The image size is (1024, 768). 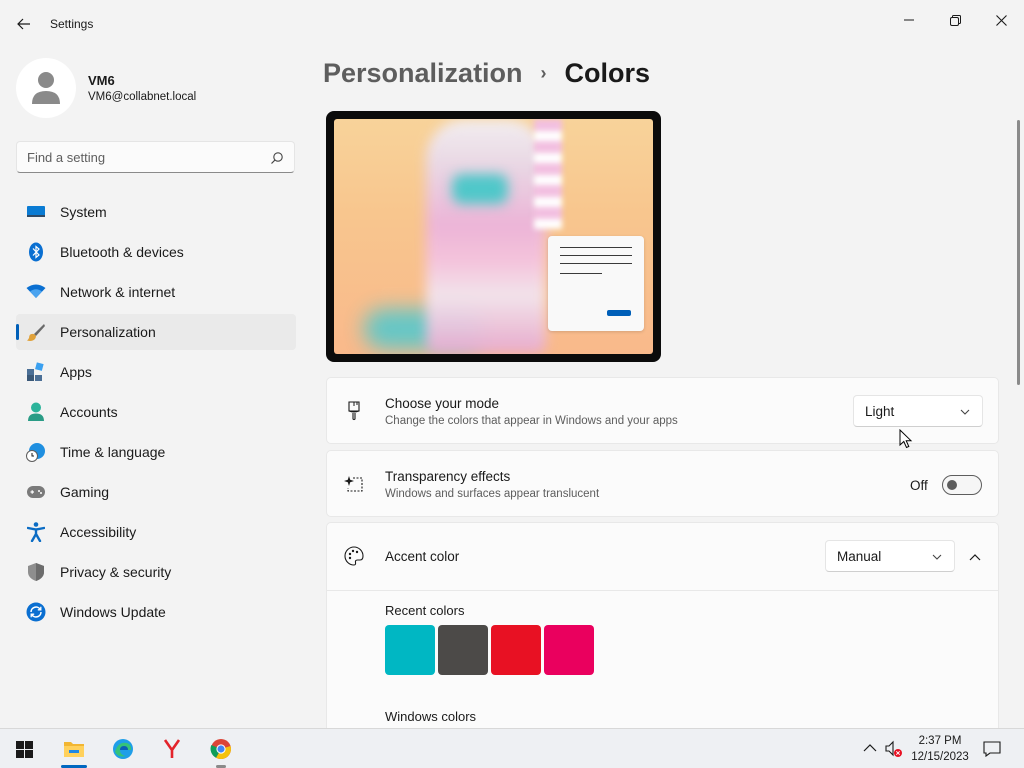 I want to click on transparency-sparkle-icon, so click(x=354, y=484).